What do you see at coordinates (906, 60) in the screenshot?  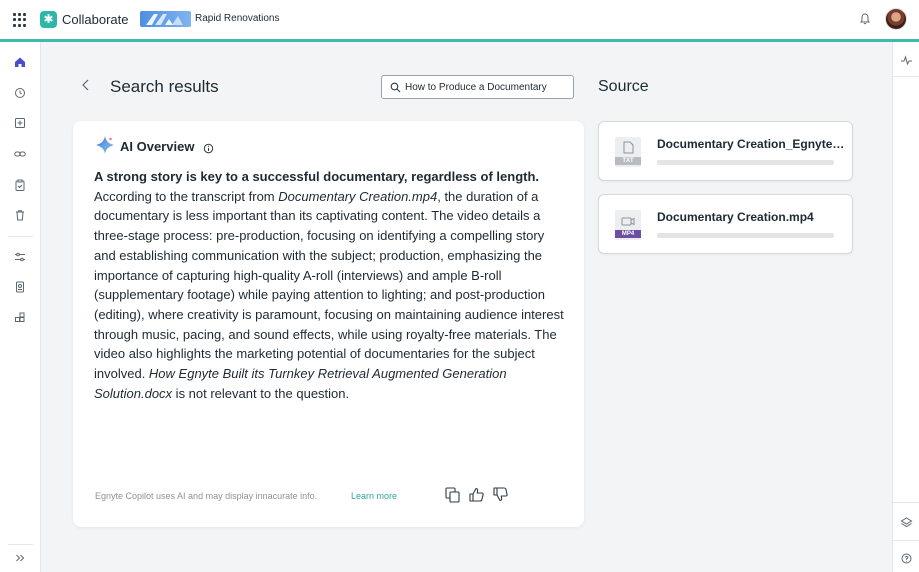 I see `activity-icon` at bounding box center [906, 60].